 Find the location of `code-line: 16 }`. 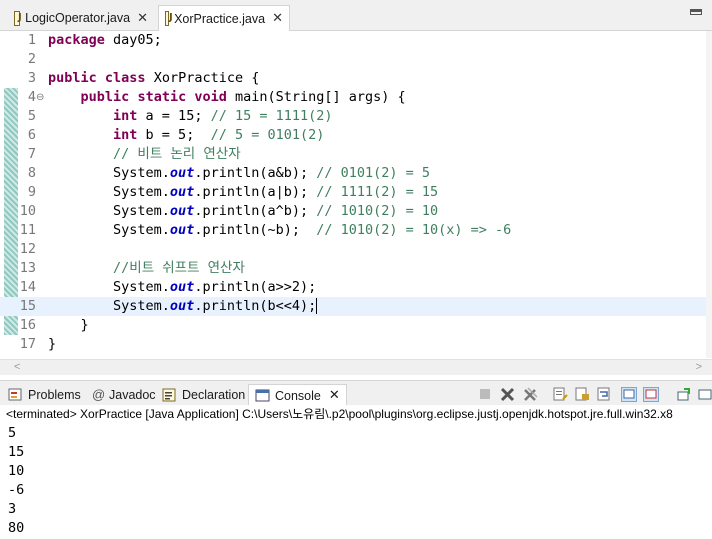

code-line: 16 } is located at coordinates (353, 325).